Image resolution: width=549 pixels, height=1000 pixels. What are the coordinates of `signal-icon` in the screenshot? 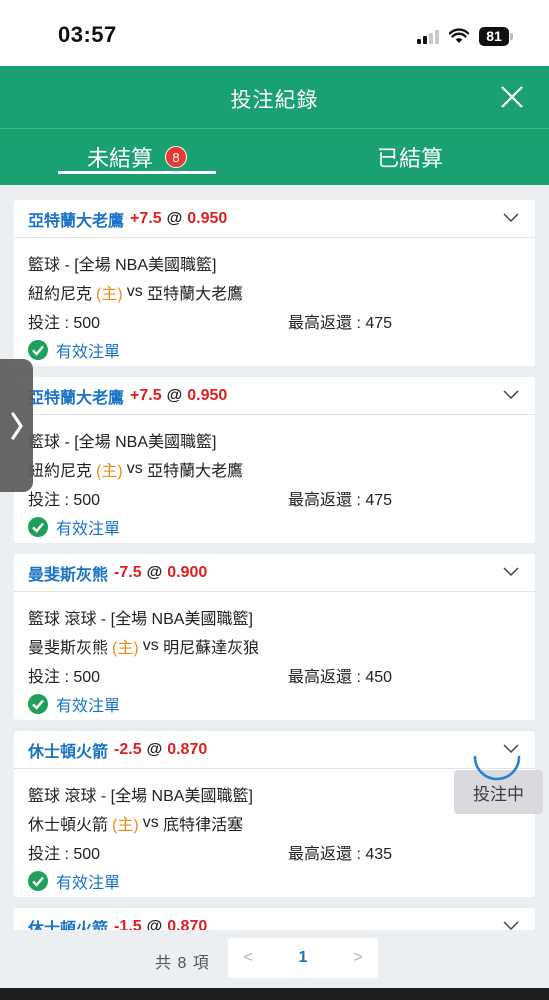 It's located at (428, 36).